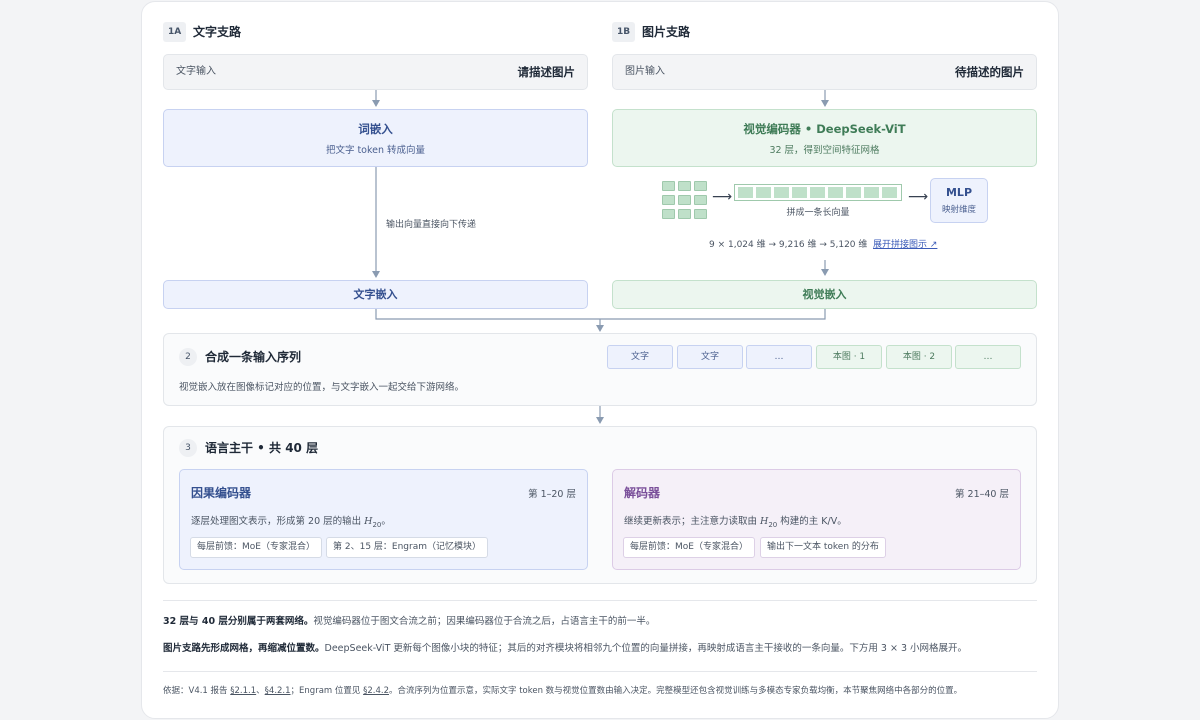  What do you see at coordinates (642, 493) in the screenshot?
I see `decoder-title: 解码器` at bounding box center [642, 493].